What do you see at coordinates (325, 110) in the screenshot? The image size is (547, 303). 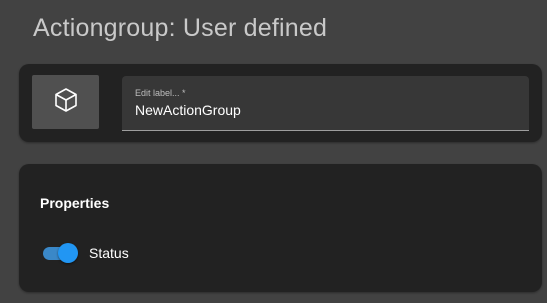 I see `label-input` at bounding box center [325, 110].